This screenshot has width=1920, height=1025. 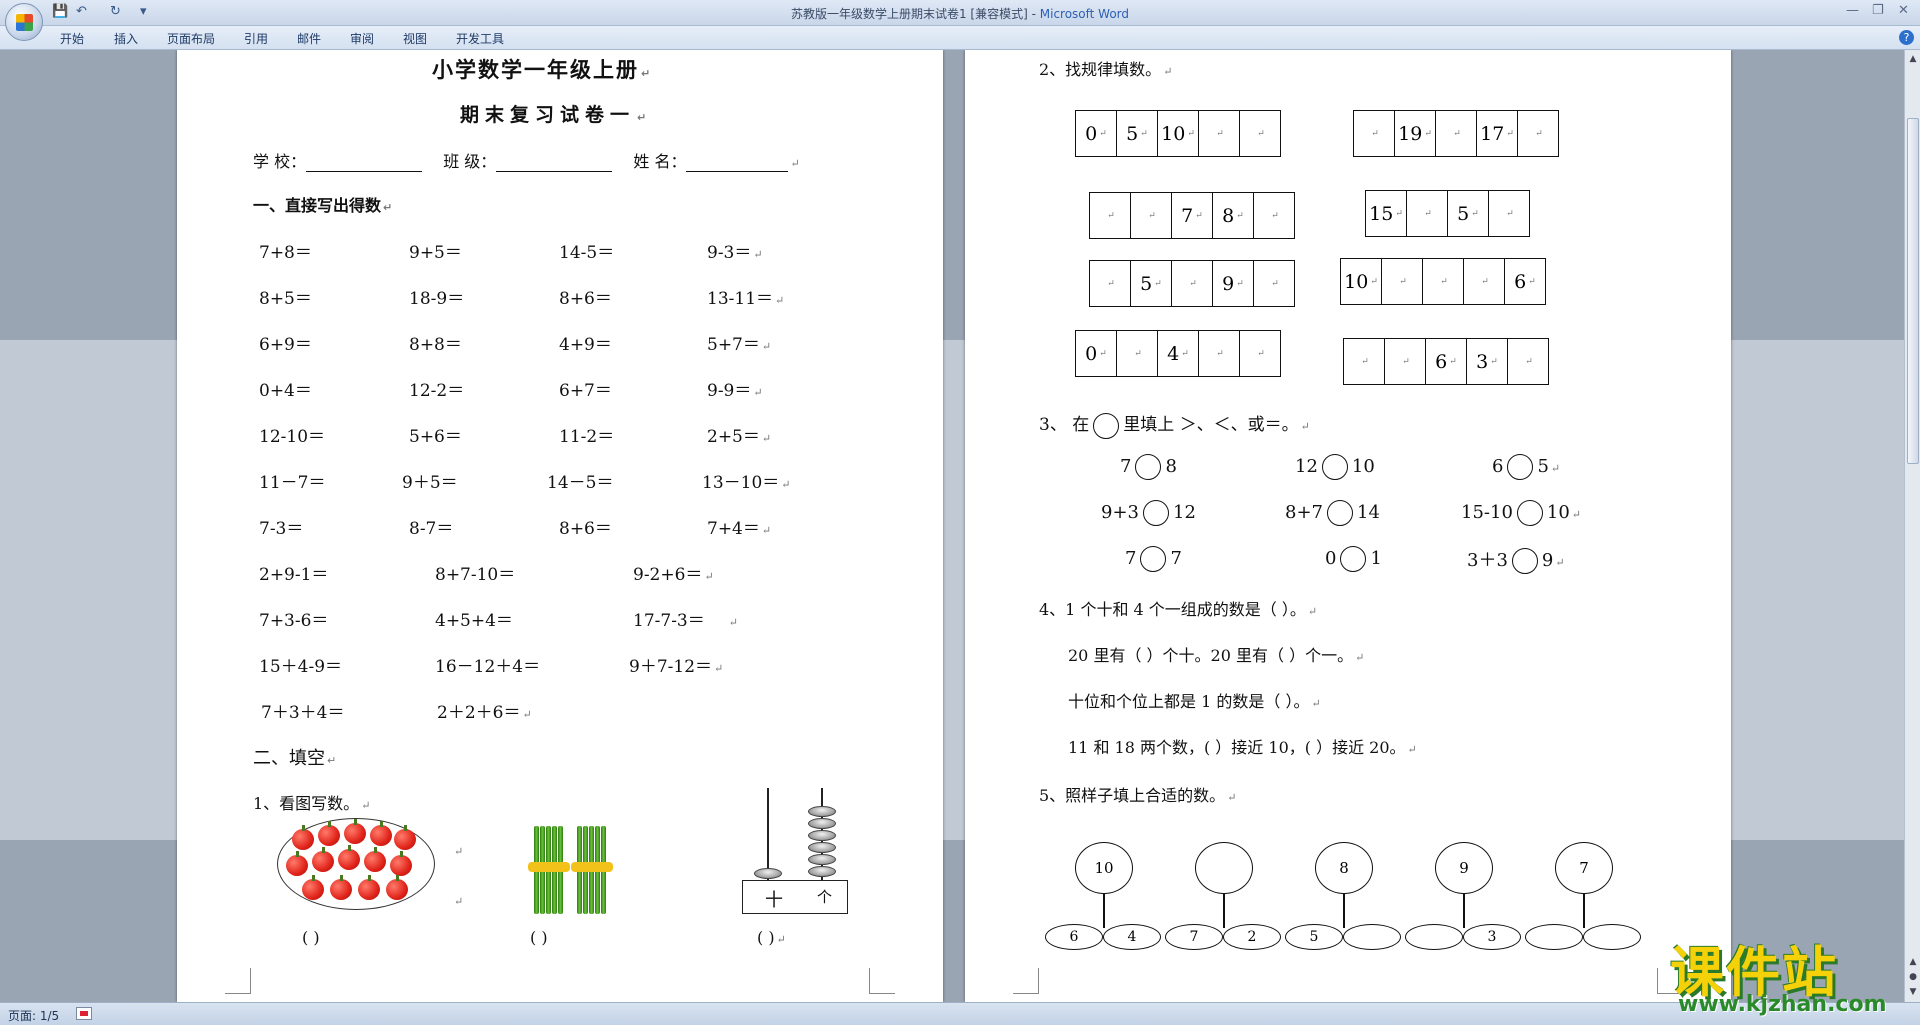 I want to click on tab-insert: 插入, so click(x=126, y=38).